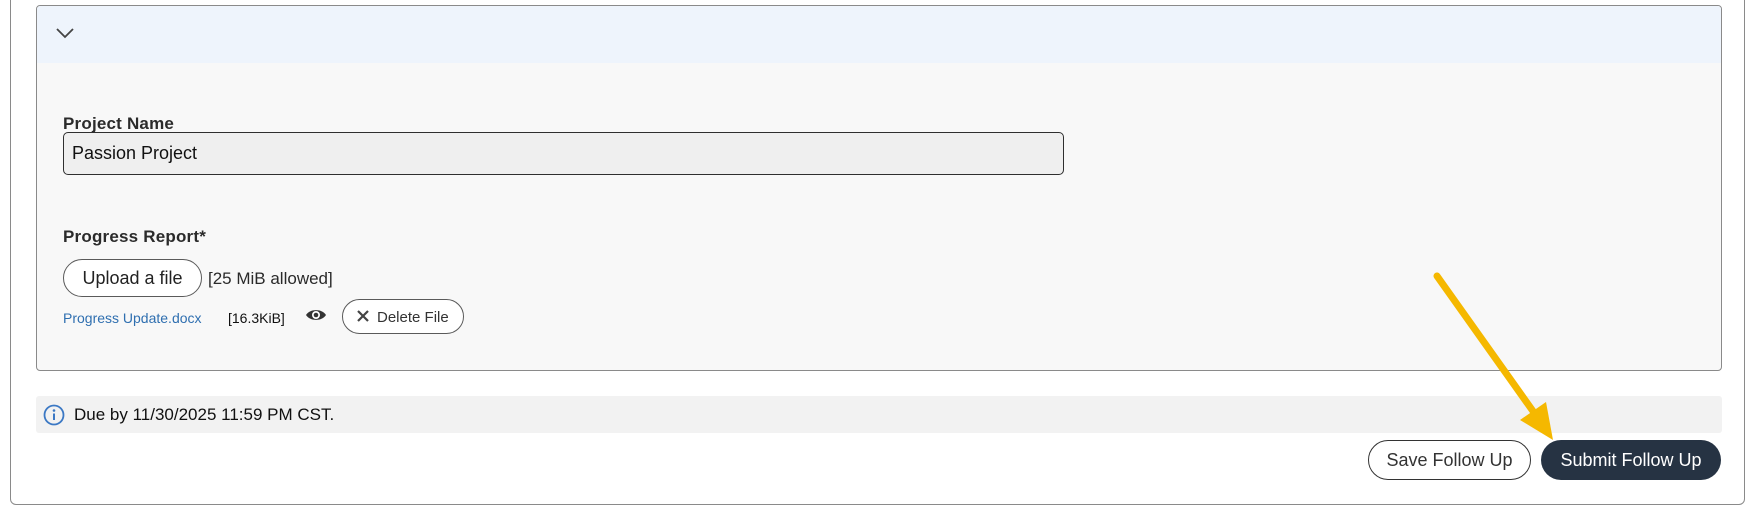 The height and width of the screenshot is (516, 1756). Describe the element at coordinates (879, 414) in the screenshot. I see `due-date-notice: Due by 11/30/2025 11:59 PM CST.` at that location.